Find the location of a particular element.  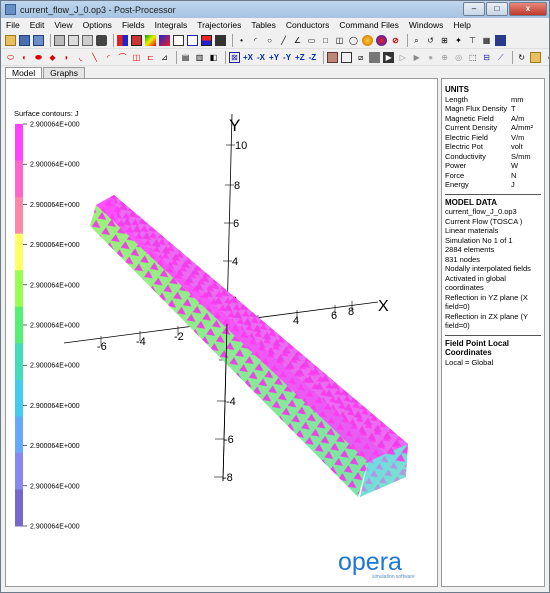

mesh-icon is located at coordinates (136, 40).